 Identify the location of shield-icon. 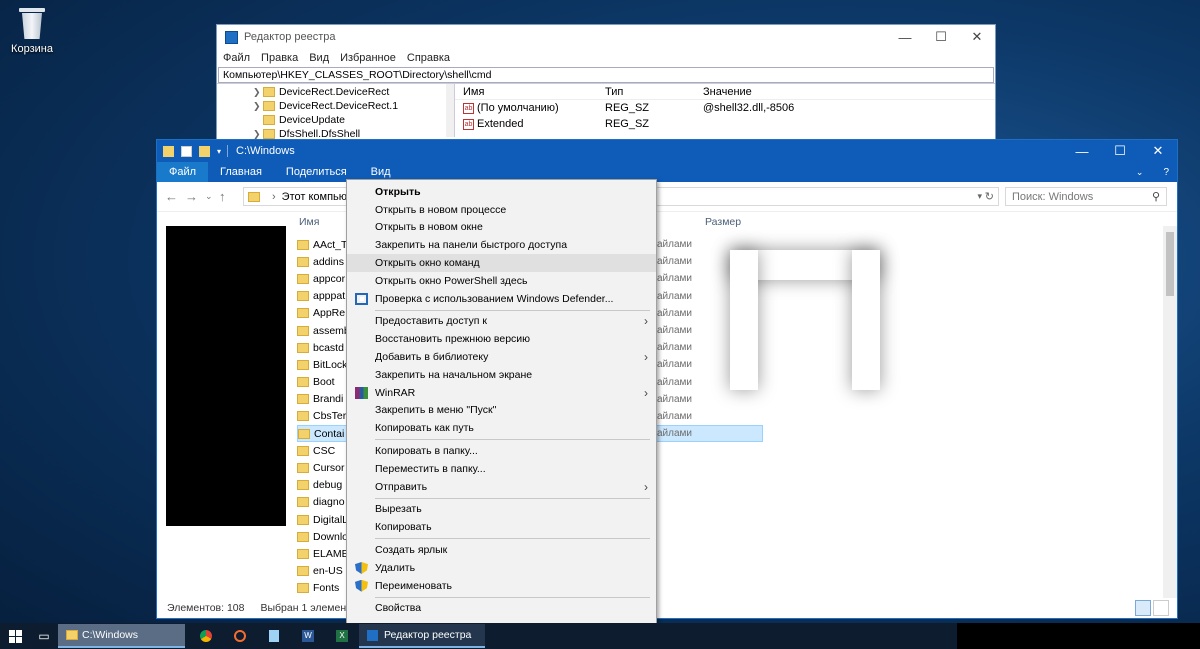
(361, 585).